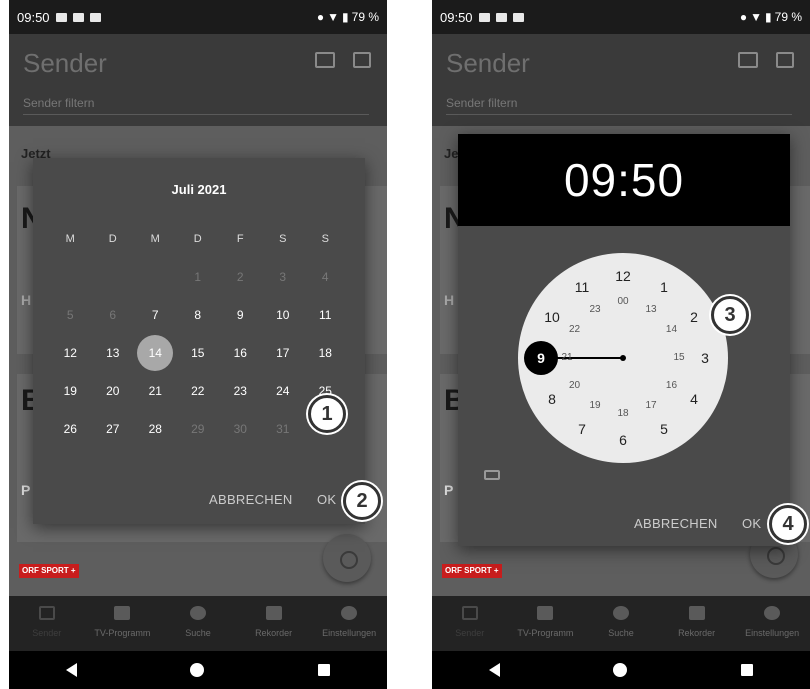 Image resolution: width=810 pixels, height=689 pixels. What do you see at coordinates (325, 315) in the screenshot?
I see `day-11: 11` at bounding box center [325, 315].